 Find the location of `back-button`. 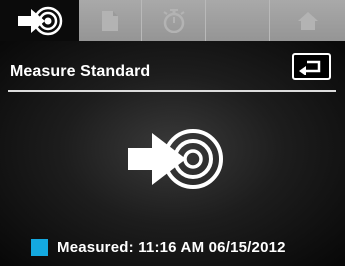

back-button is located at coordinates (311, 66).